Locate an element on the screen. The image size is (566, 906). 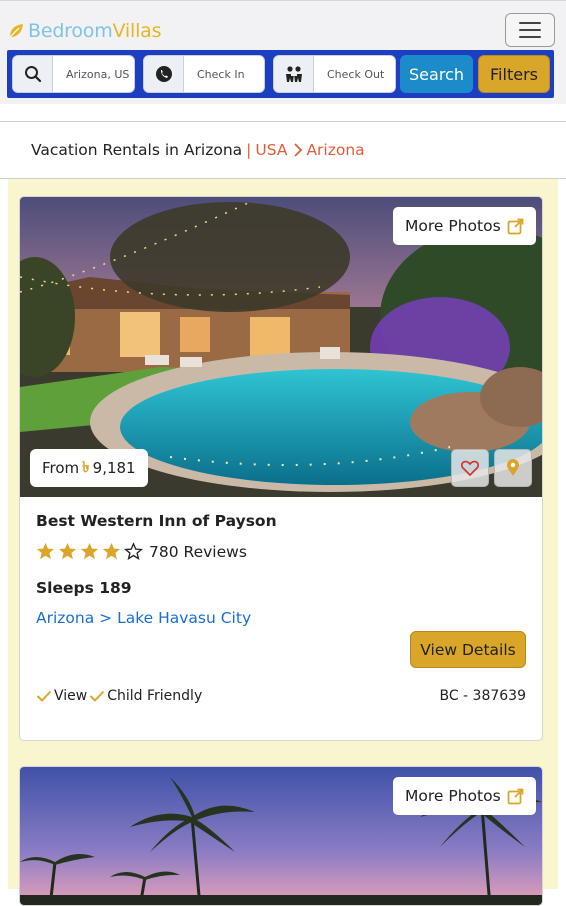
currency-symbol: ৳ is located at coordinates (86, 466).